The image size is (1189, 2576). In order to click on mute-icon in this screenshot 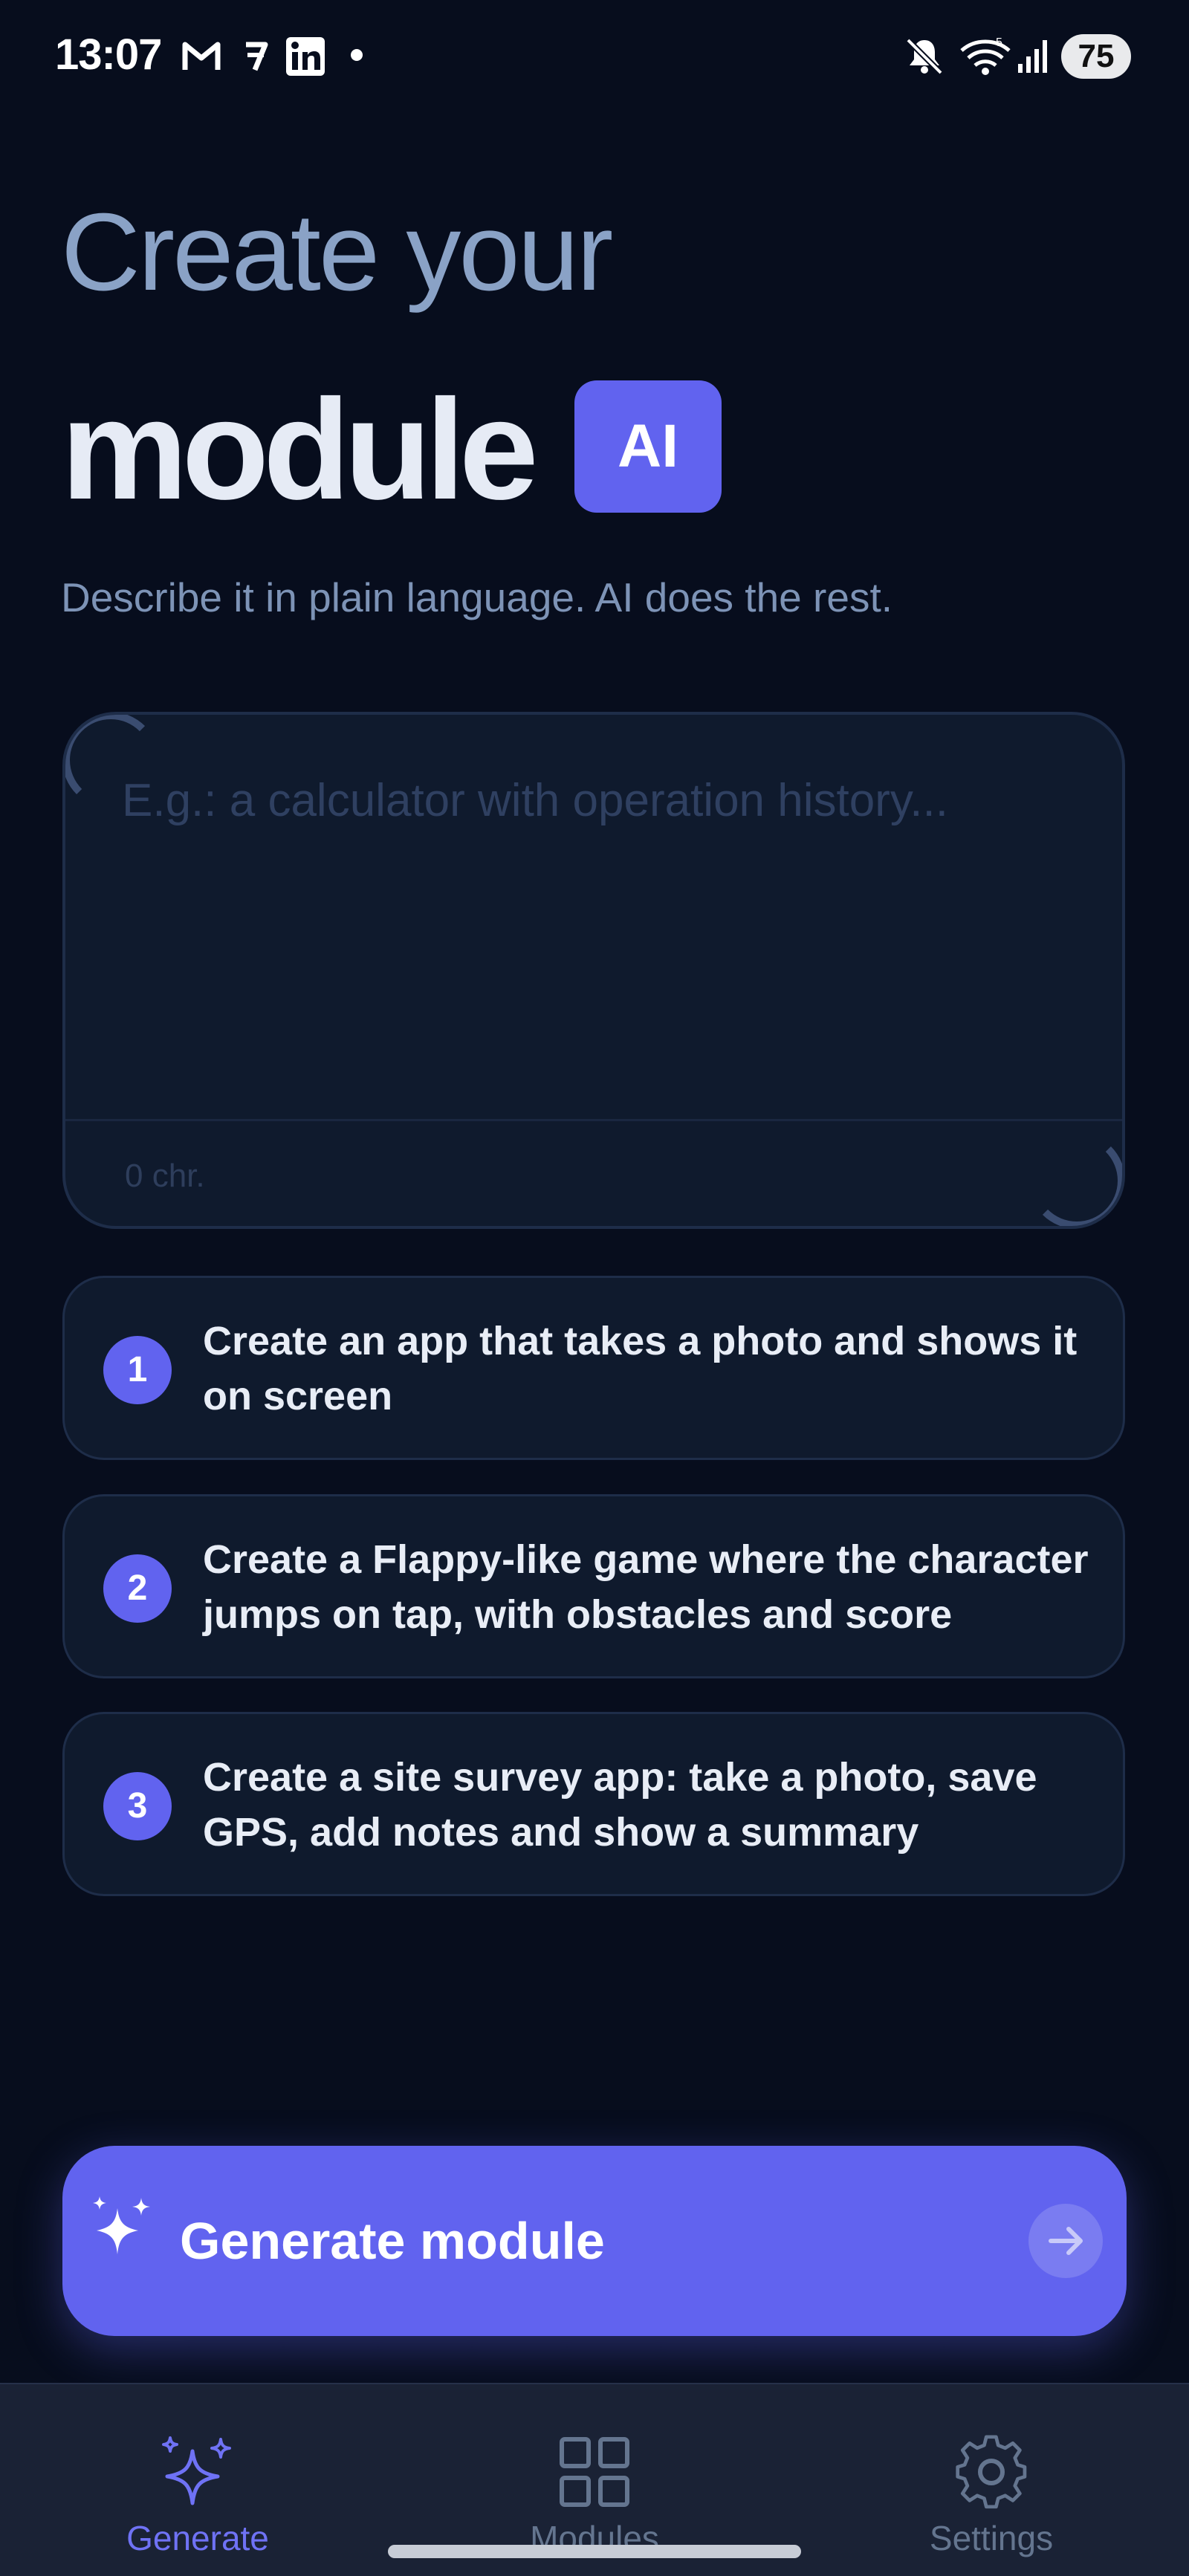, I will do `click(924, 56)`.